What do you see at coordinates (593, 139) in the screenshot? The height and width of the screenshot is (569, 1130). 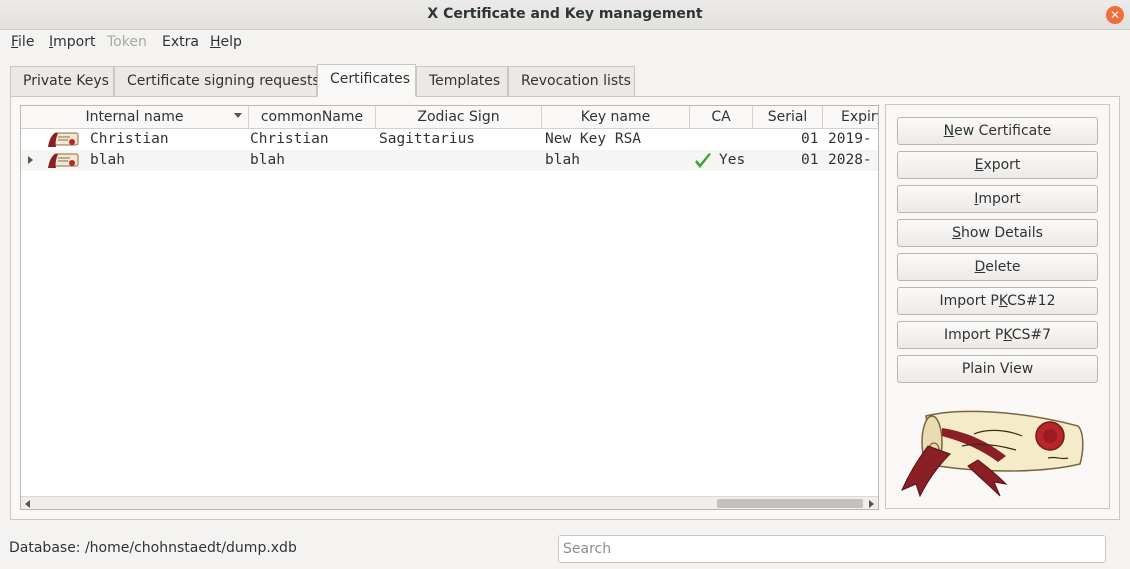 I see `cell-key-name: New Key RSA` at bounding box center [593, 139].